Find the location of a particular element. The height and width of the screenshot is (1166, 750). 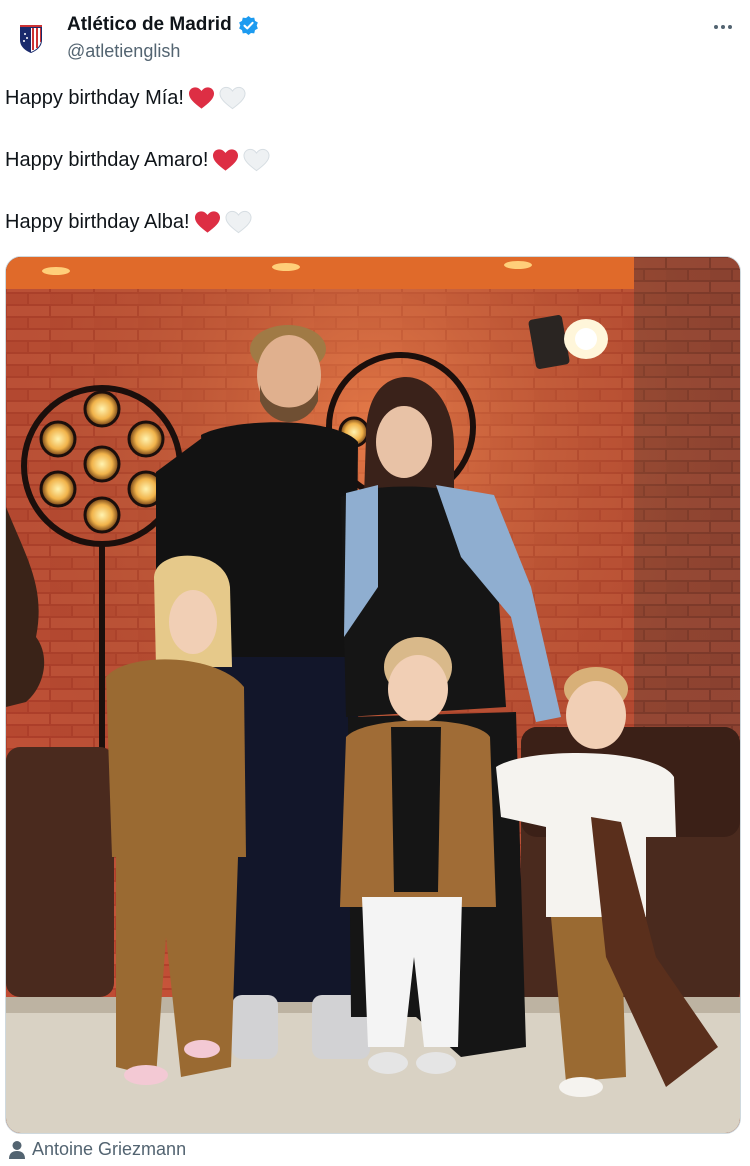

tagged-user-name: Antoine Griezmann is located at coordinates (109, 1149).